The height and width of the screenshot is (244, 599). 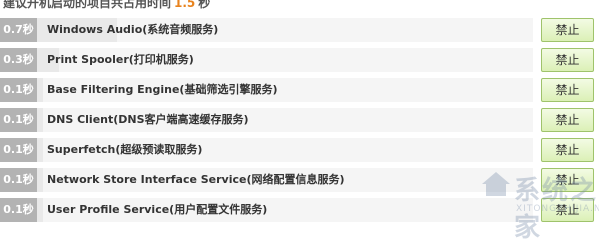 I want to click on startup-item-bar: 0.7秒 Windows Audio(系统音频服务), so click(x=266, y=30).